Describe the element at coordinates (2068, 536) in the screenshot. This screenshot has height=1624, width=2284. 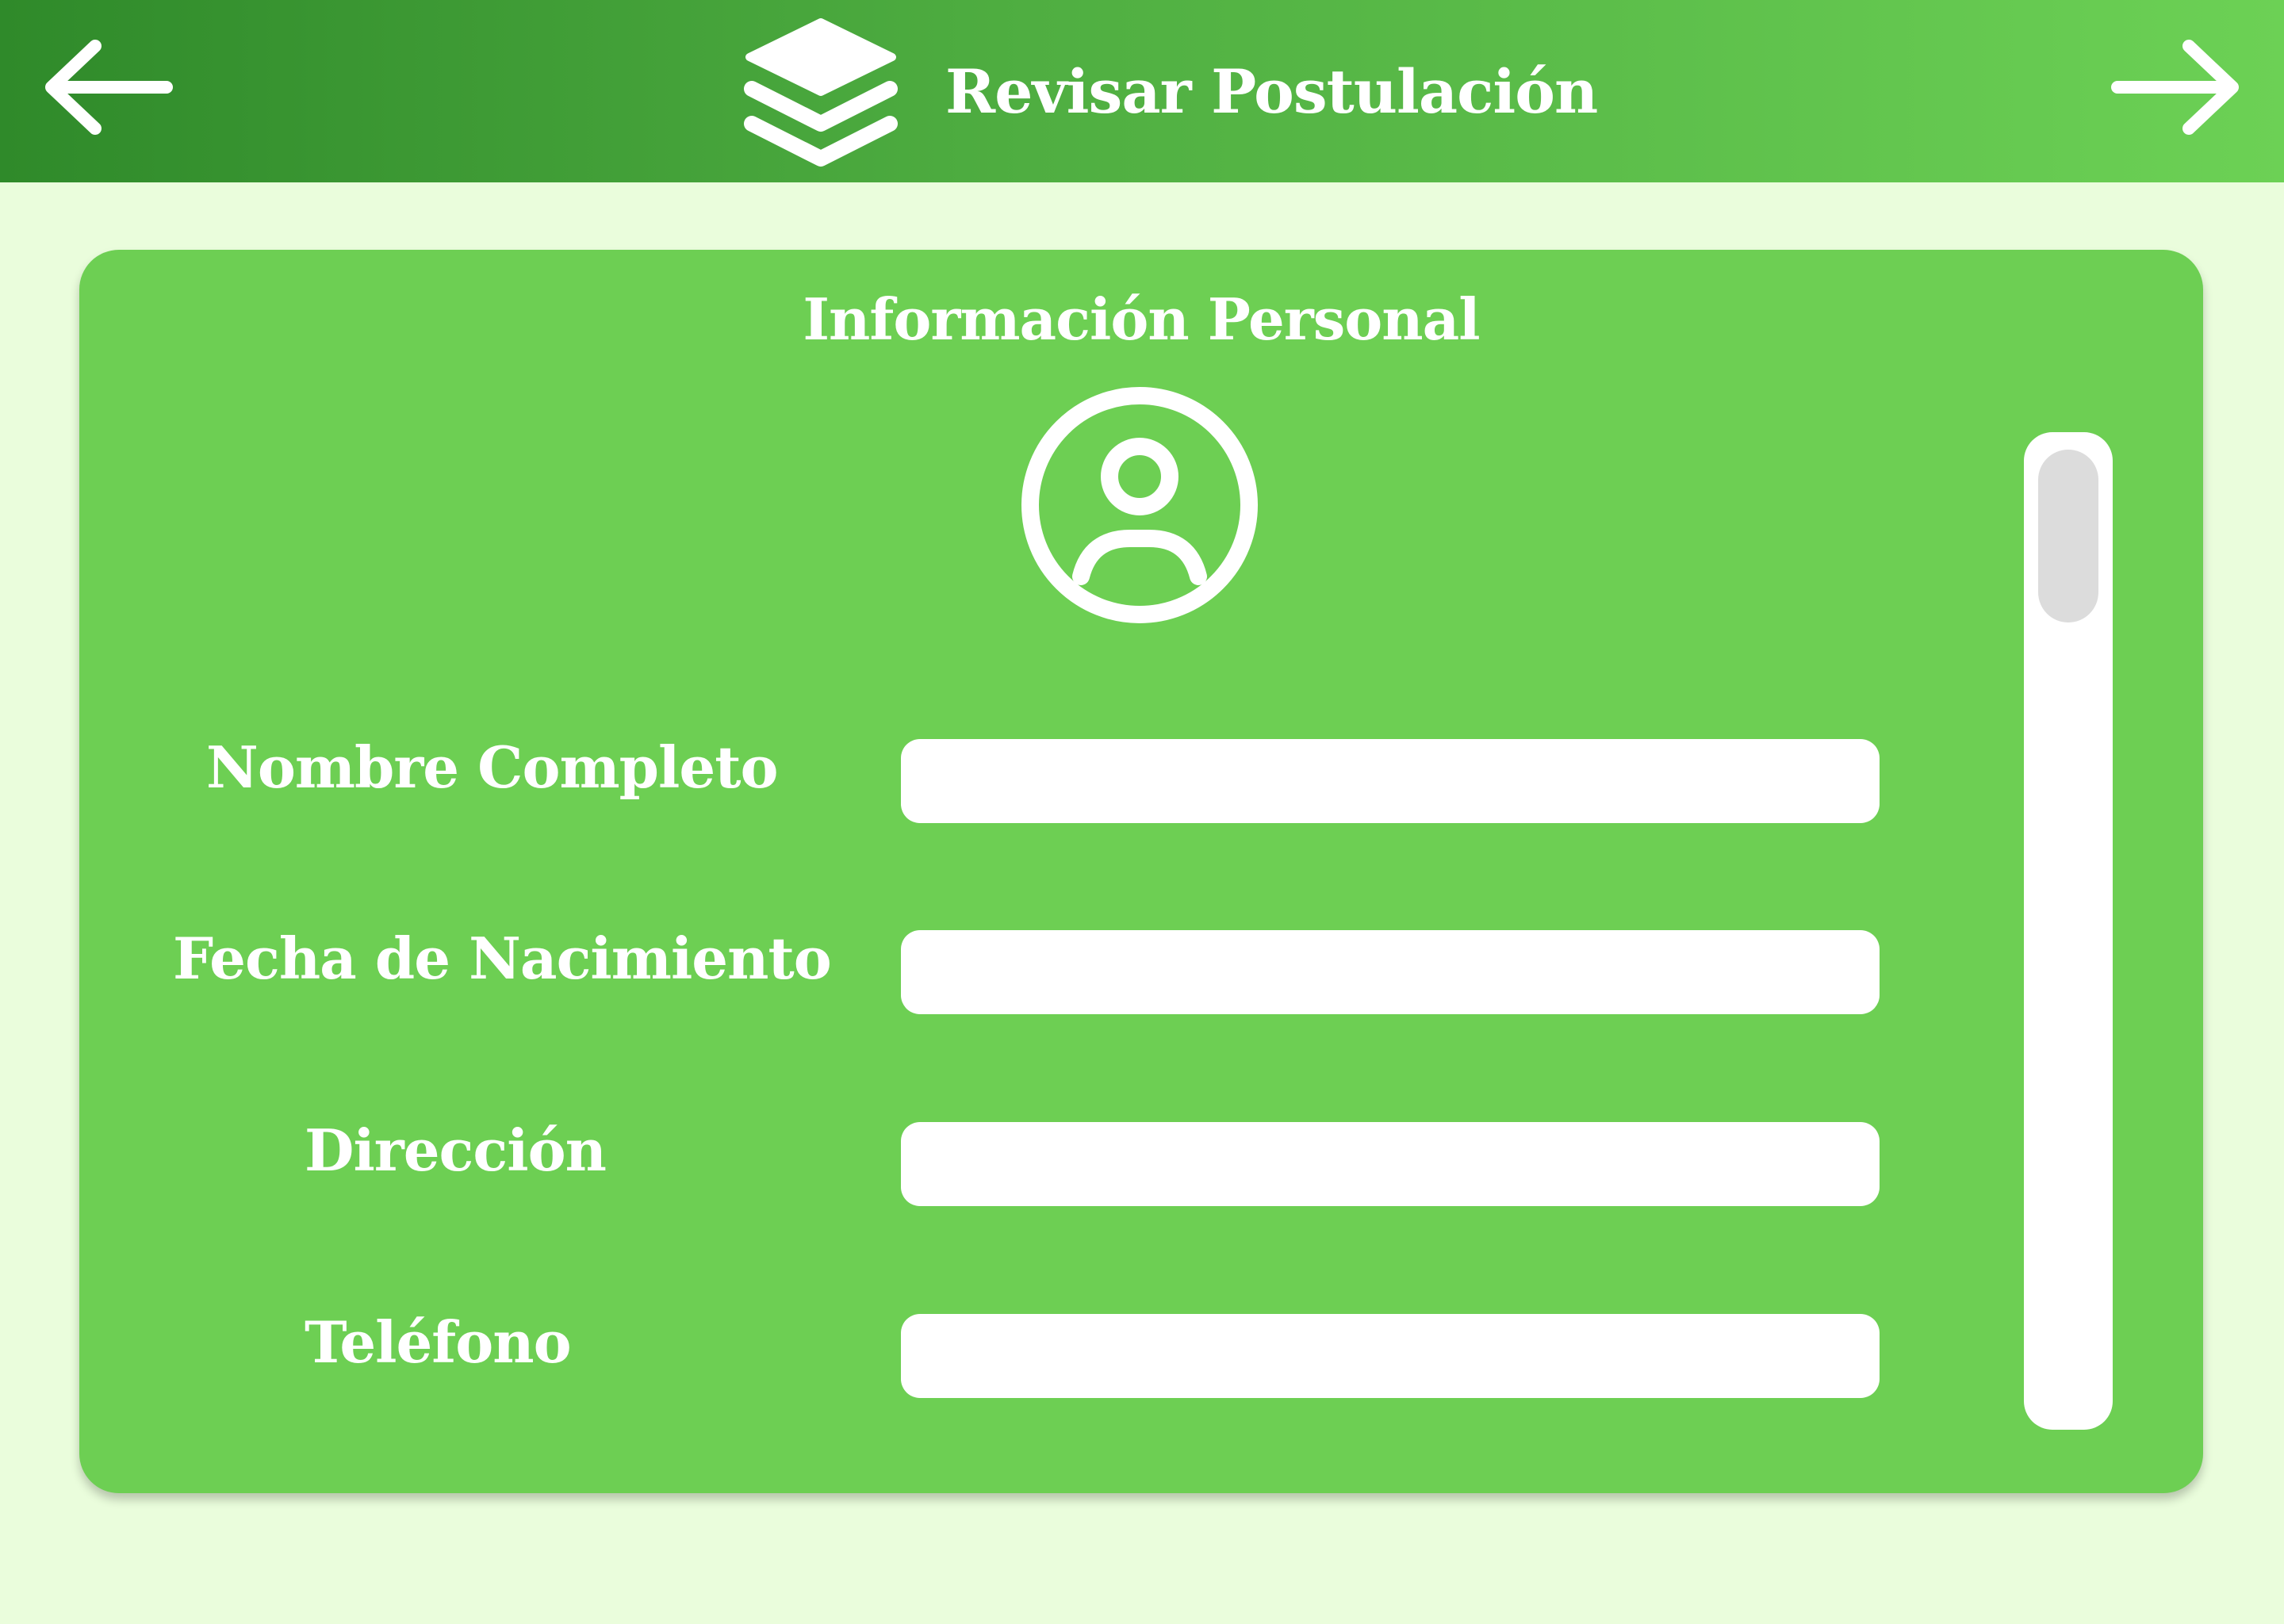
I see `scrollbar-thumb` at that location.